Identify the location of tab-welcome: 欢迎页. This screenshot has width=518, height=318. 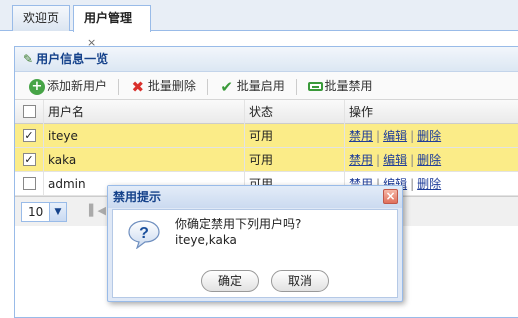
(41, 18).